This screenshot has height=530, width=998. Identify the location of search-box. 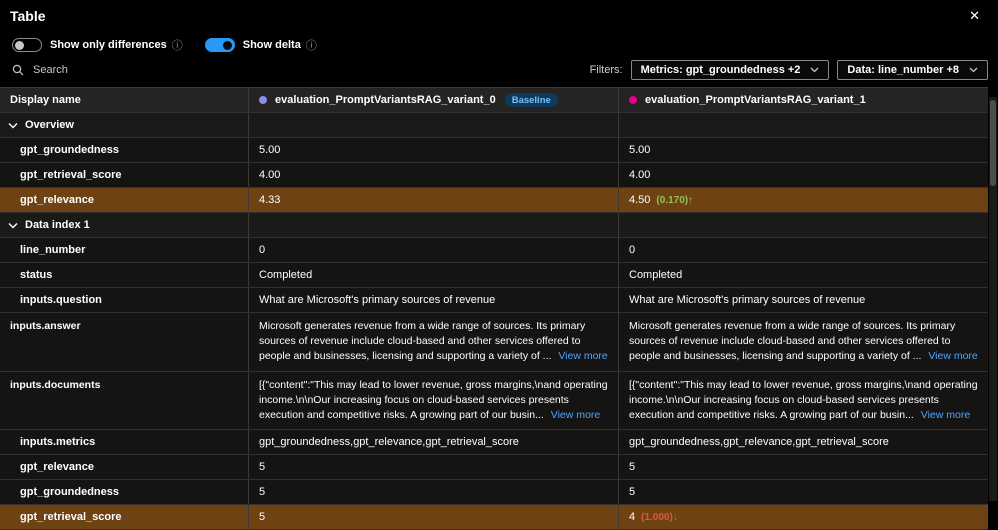
(131, 70).